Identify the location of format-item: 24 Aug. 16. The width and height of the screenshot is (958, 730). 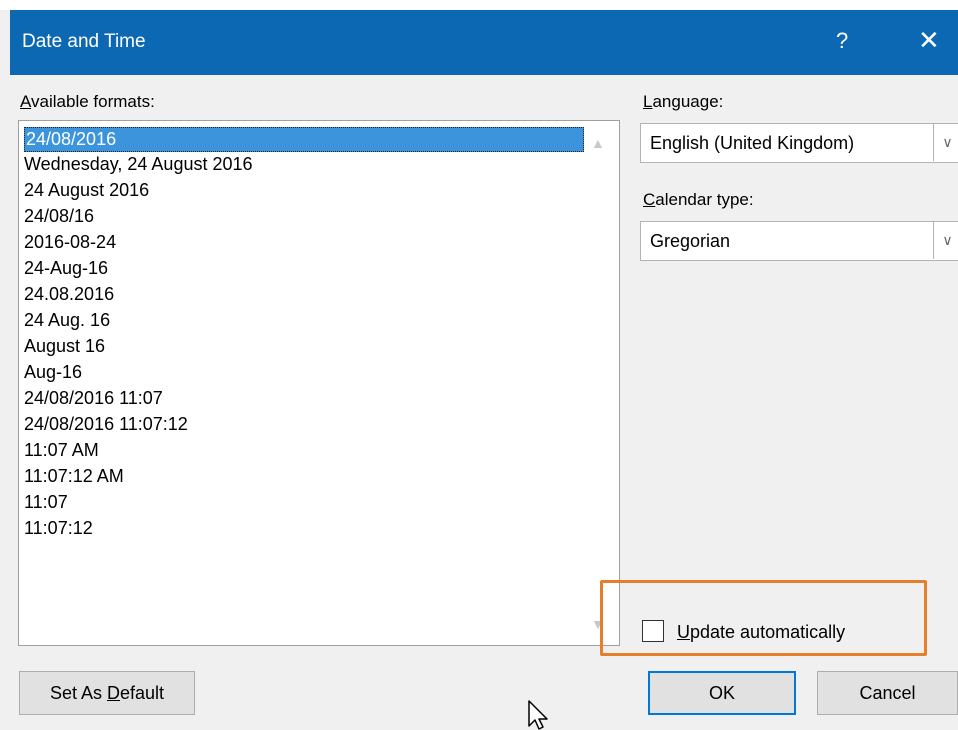
(67, 320).